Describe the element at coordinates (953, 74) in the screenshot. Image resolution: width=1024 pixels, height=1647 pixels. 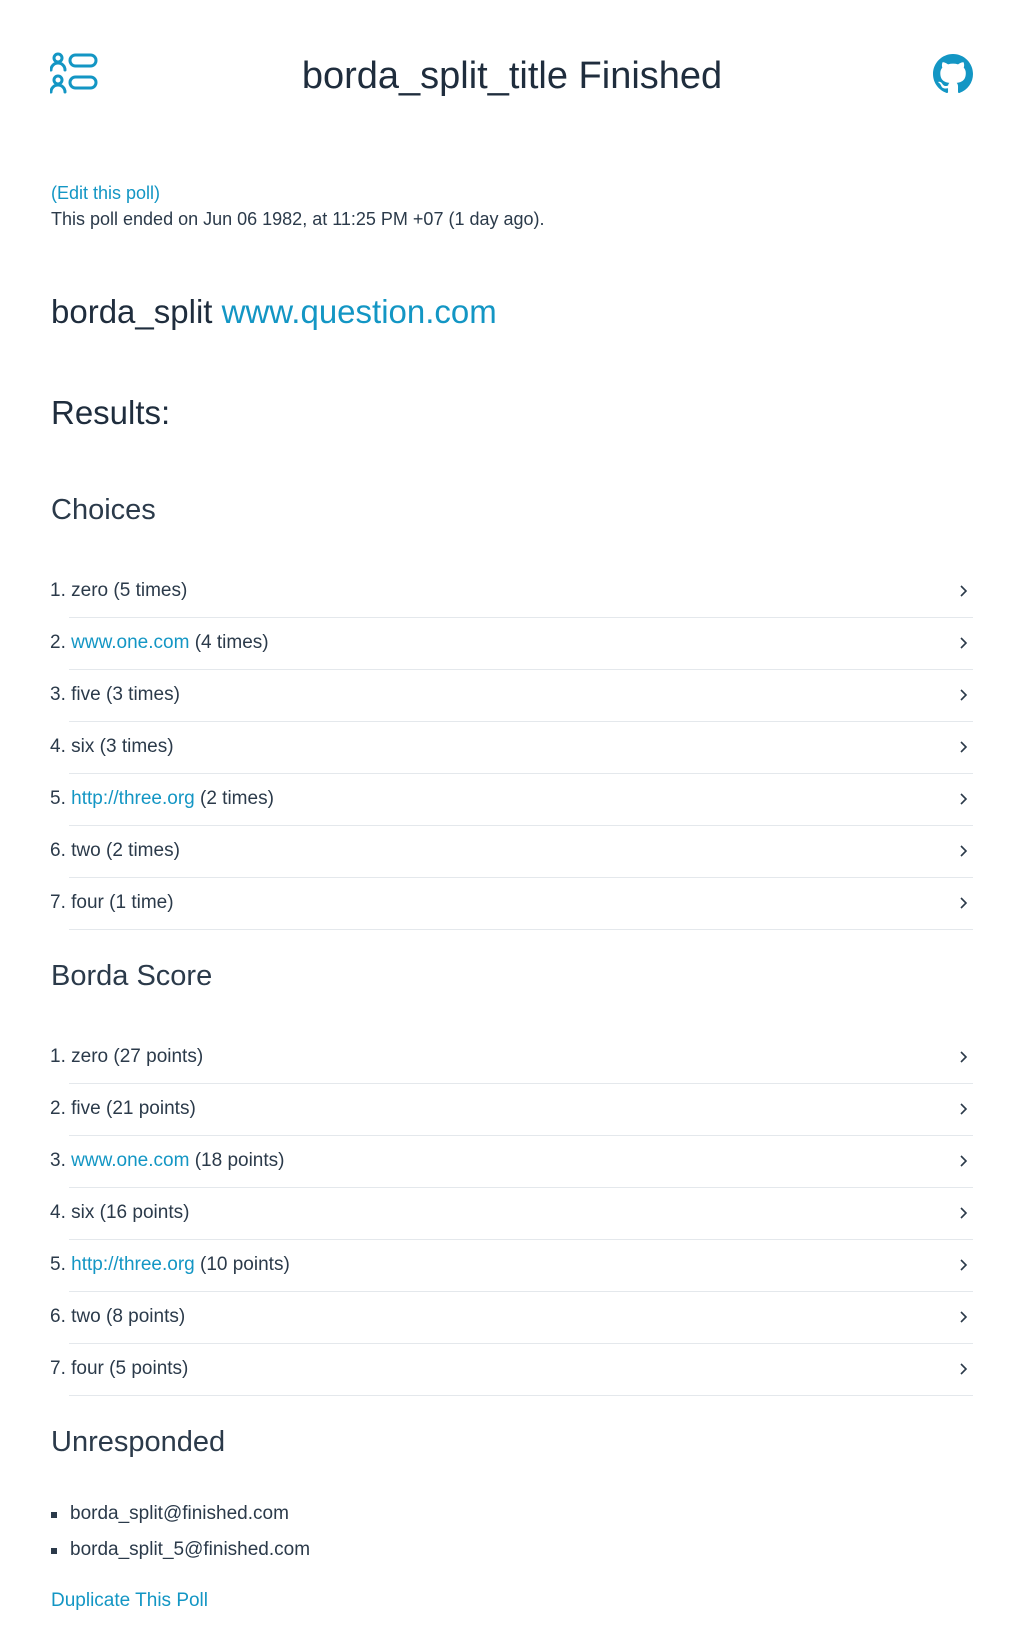
I see `github-icon` at that location.